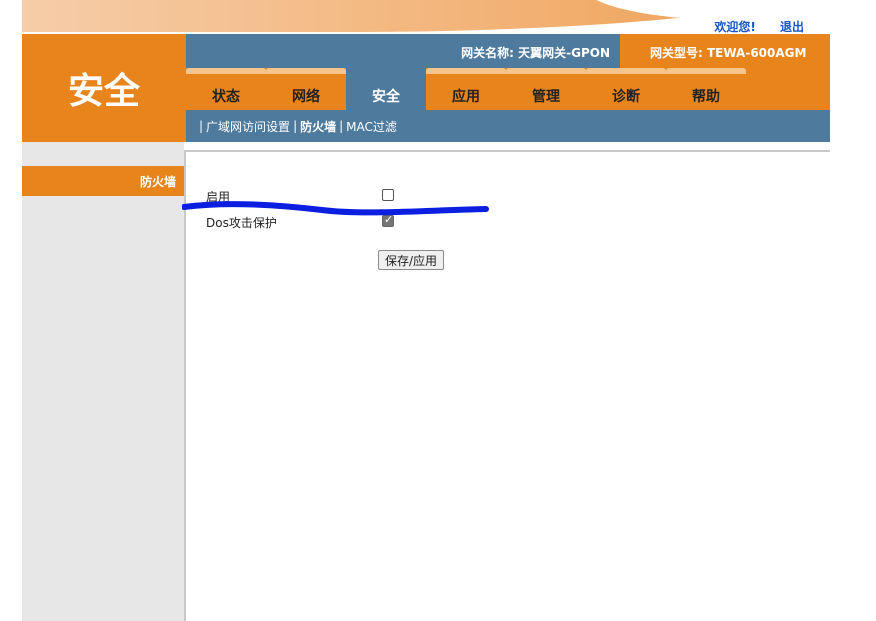 The height and width of the screenshot is (621, 876). I want to click on section-title: 安全, so click(104, 88).